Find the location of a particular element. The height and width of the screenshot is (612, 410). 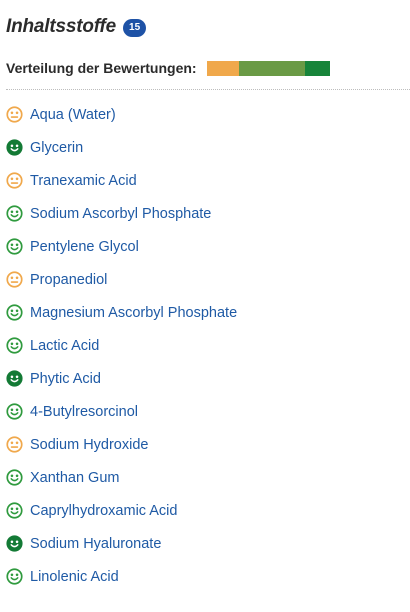

ingredient-item: Tranexamic Acid is located at coordinates (121, 180).